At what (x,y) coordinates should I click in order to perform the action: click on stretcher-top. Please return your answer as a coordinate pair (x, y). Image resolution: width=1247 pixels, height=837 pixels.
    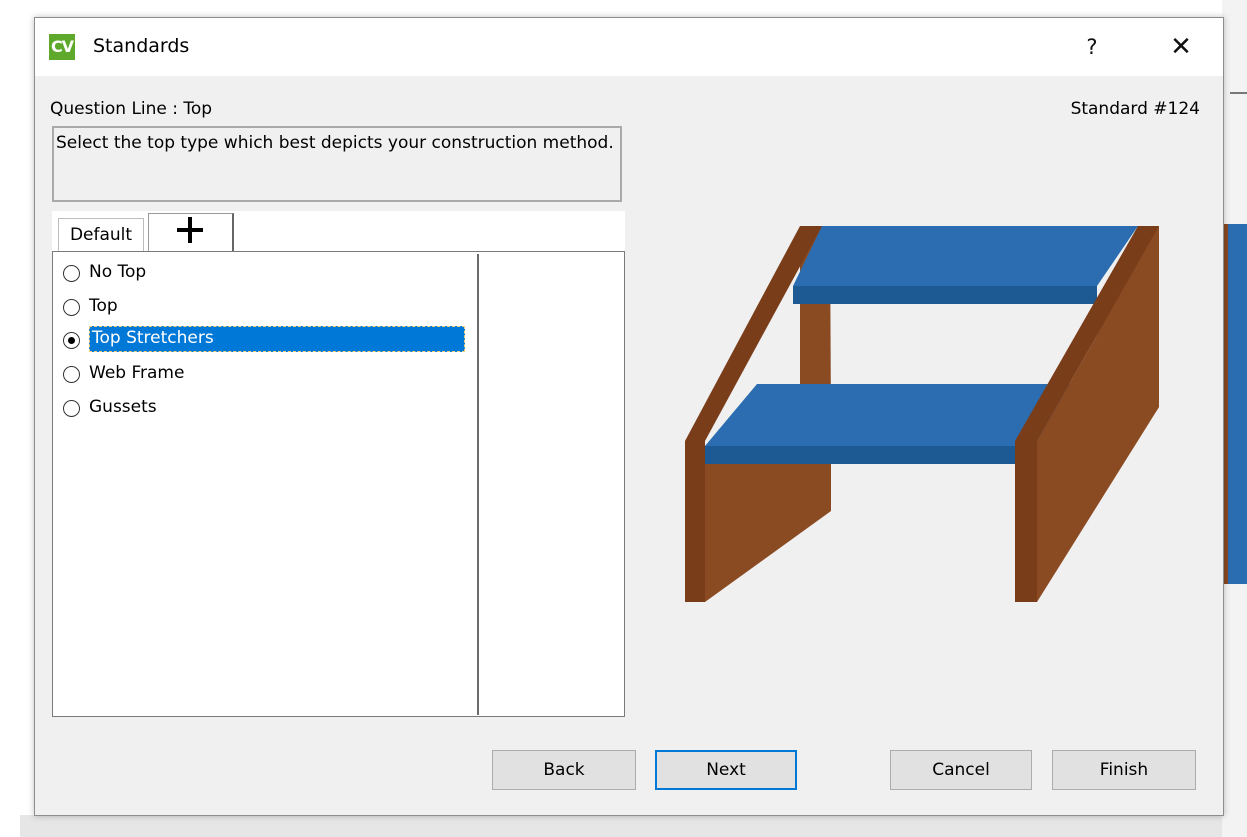
    Looking at the image, I should click on (965, 256).